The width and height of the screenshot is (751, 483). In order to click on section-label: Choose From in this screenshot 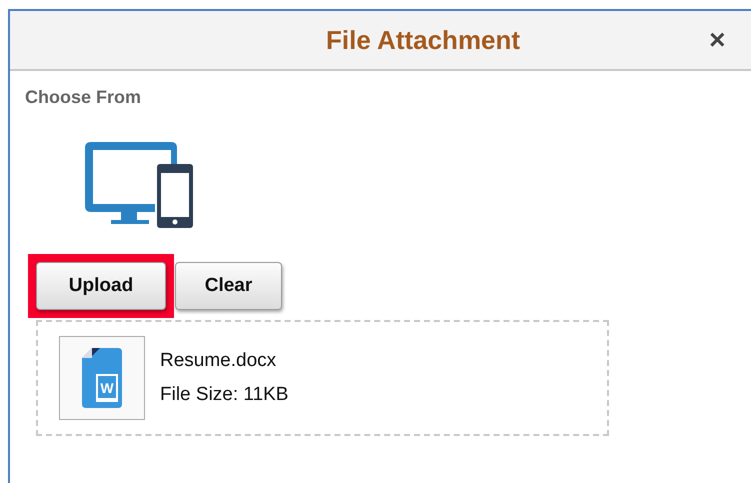, I will do `click(83, 97)`.